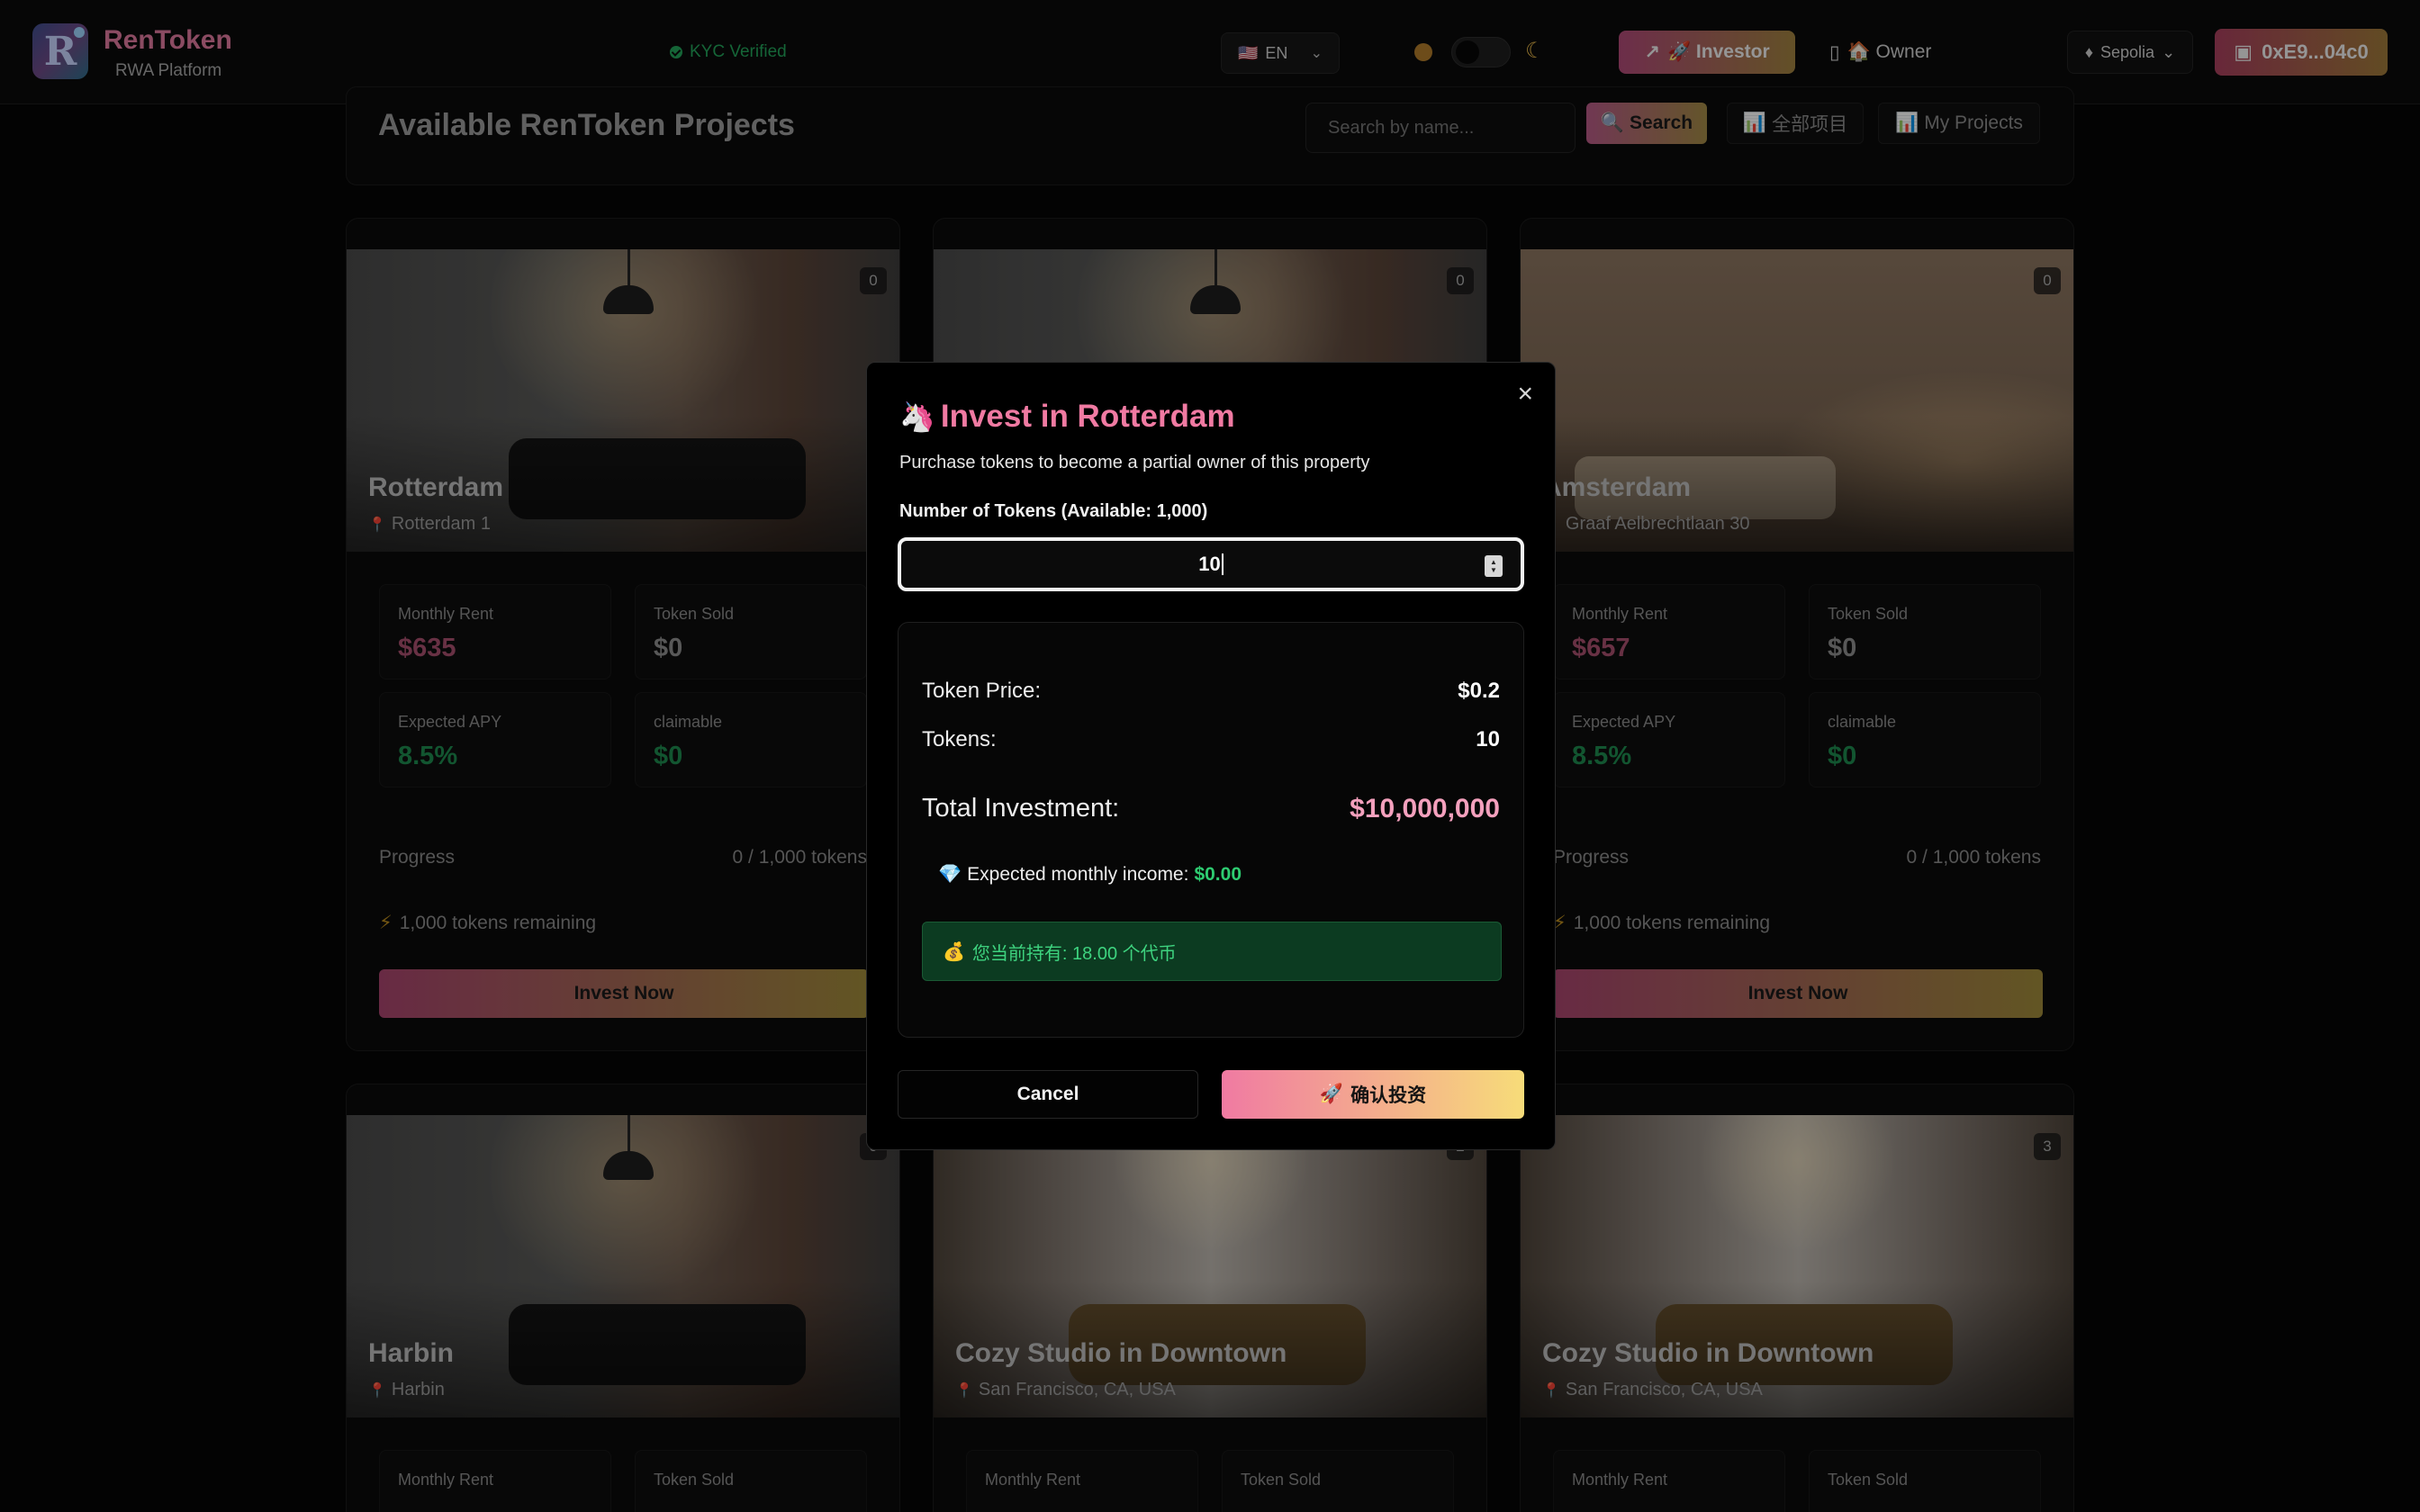 The image size is (2420, 1512). What do you see at coordinates (1222, 565) in the screenshot?
I see `text-caret` at bounding box center [1222, 565].